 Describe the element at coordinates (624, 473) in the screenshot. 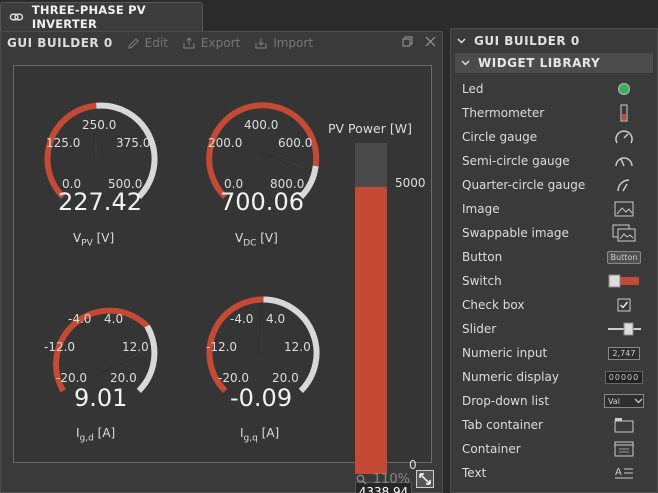

I see `text-icon: A` at that location.